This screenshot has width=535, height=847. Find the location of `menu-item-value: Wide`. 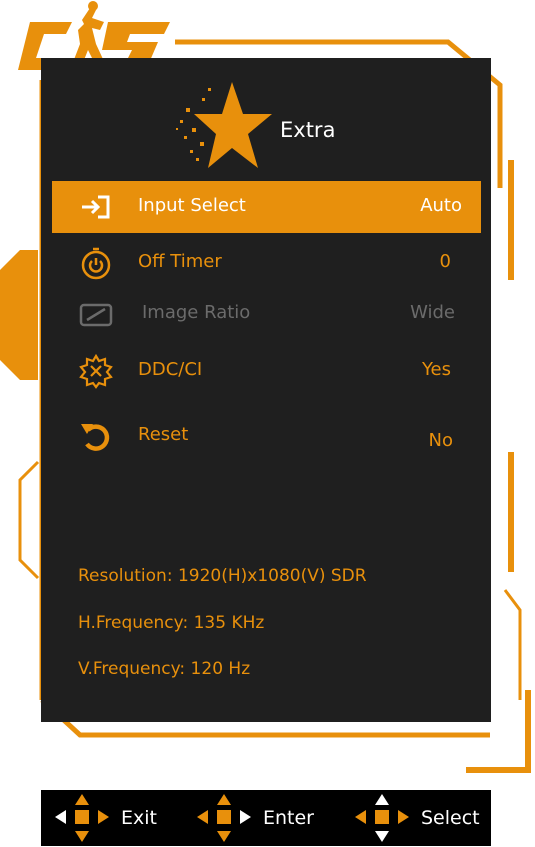

menu-item-value: Wide is located at coordinates (432, 312).